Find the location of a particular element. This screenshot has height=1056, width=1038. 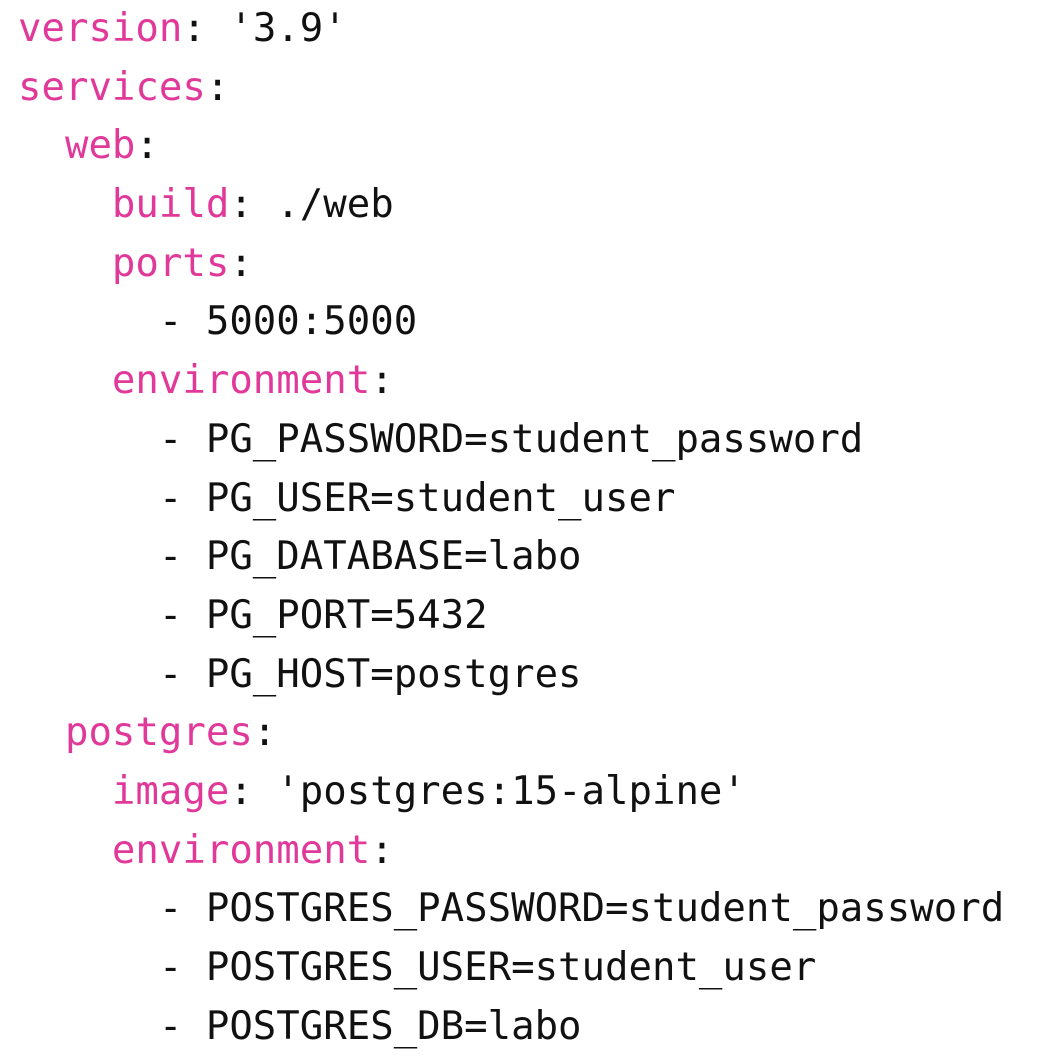

yaml-key: services is located at coordinates (112, 87).